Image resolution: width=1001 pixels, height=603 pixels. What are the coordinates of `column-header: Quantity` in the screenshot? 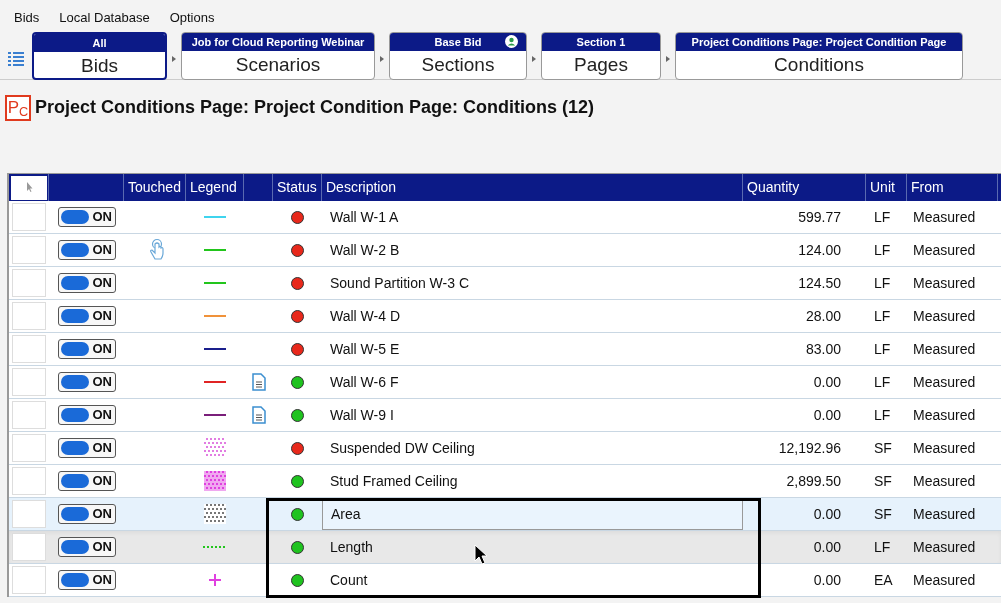 It's located at (773, 187).